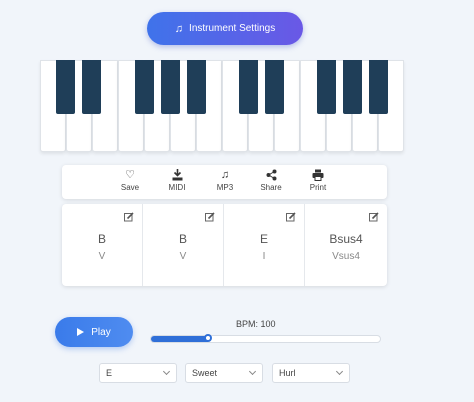 This screenshot has width=474, height=402. I want to click on midi-button: MIDI, so click(177, 180).